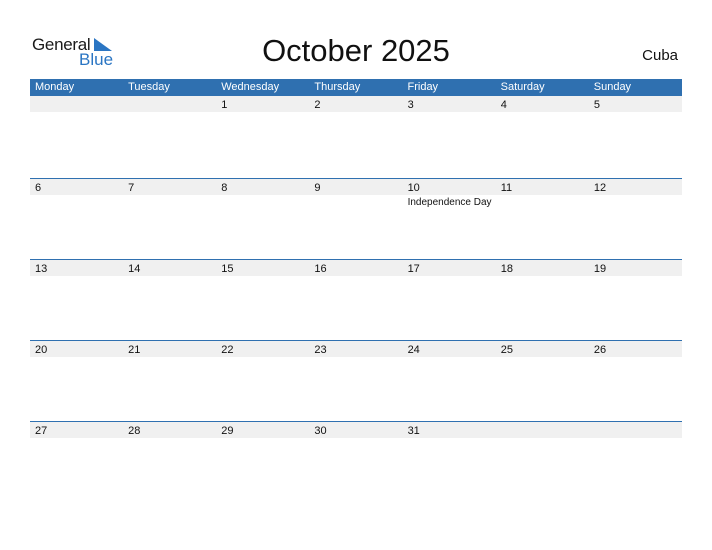 This screenshot has height=550, width=712. I want to click on week-row: 1 2 3 4 5, so click(356, 136).